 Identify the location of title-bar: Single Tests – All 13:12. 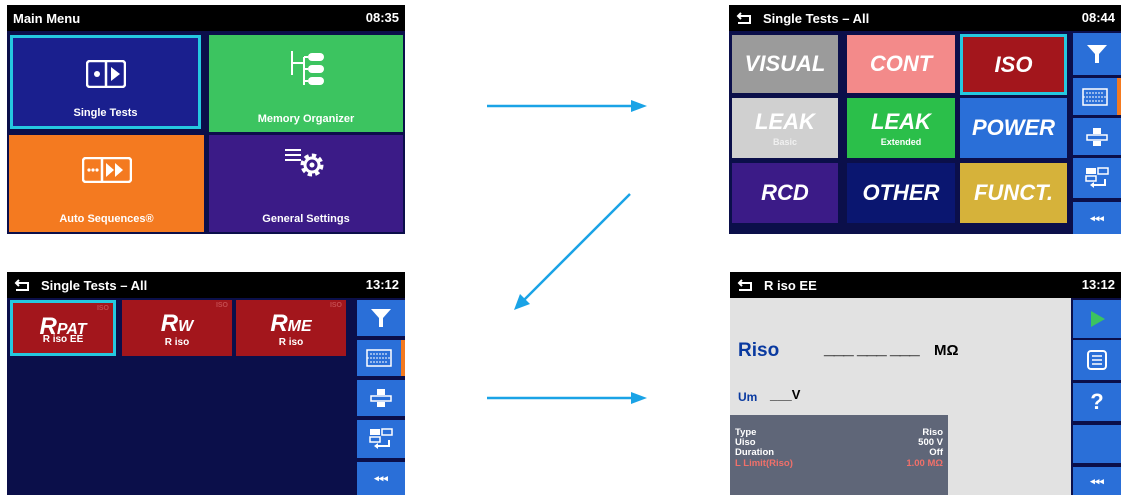
(206, 285).